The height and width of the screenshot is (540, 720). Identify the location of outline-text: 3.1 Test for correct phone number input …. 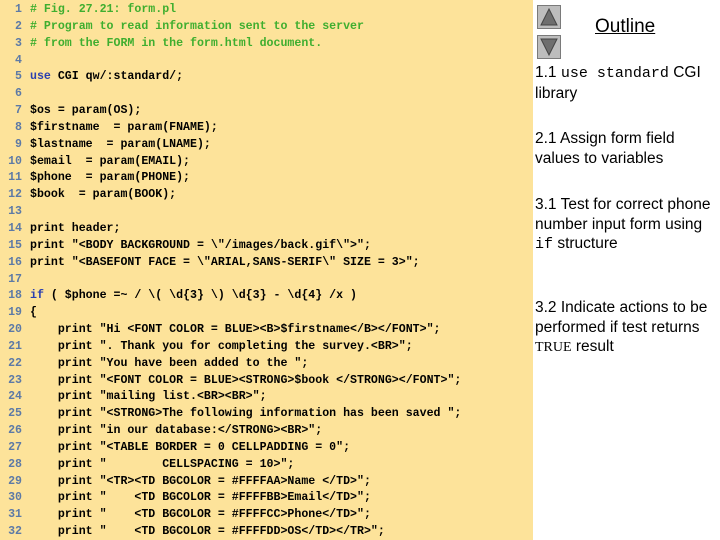
(623, 214).